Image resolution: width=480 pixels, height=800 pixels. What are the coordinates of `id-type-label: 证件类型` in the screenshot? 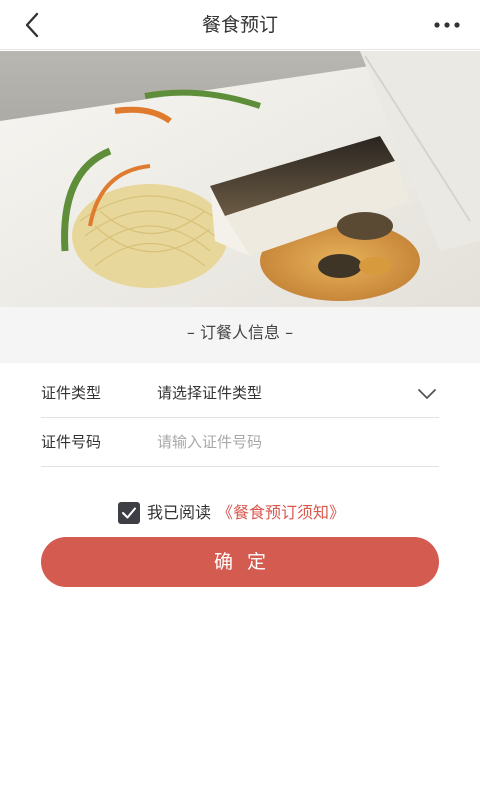 It's located at (71, 393).